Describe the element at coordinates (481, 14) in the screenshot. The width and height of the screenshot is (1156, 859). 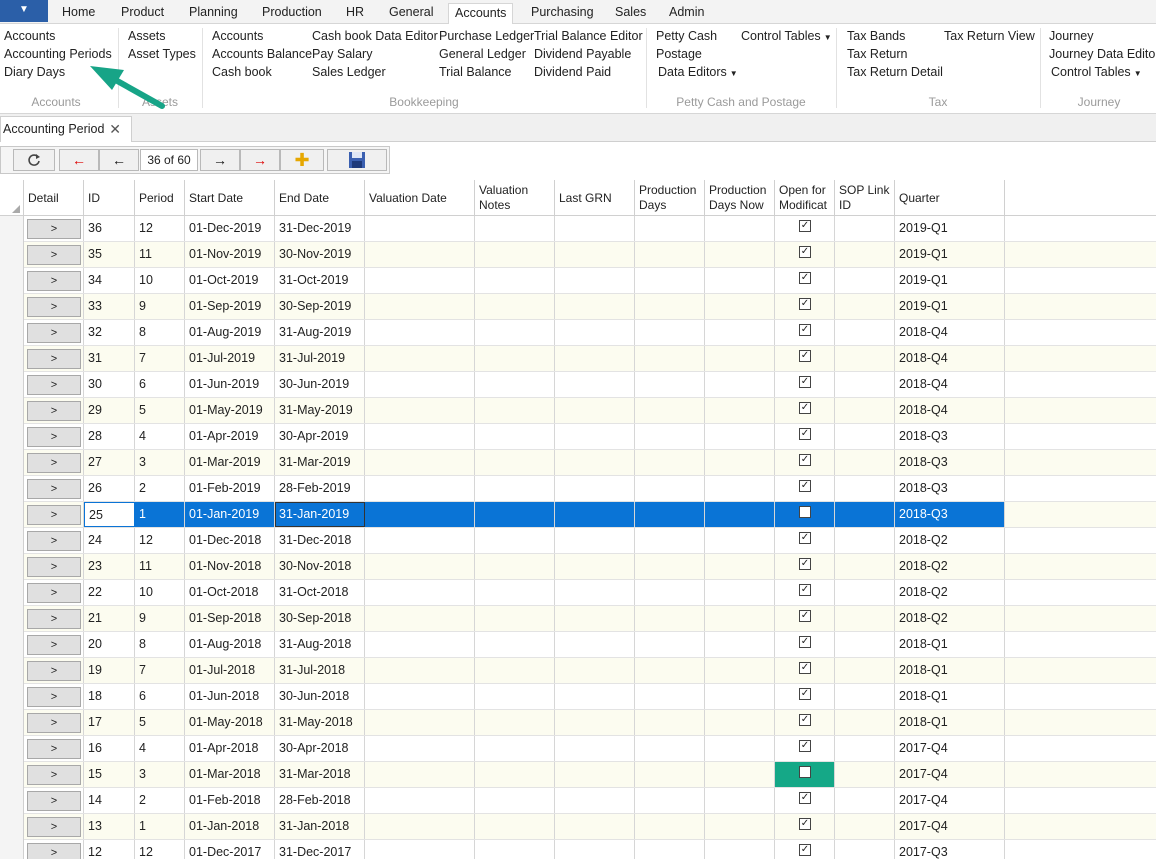
I see `tab-accounts: Accounts` at that location.